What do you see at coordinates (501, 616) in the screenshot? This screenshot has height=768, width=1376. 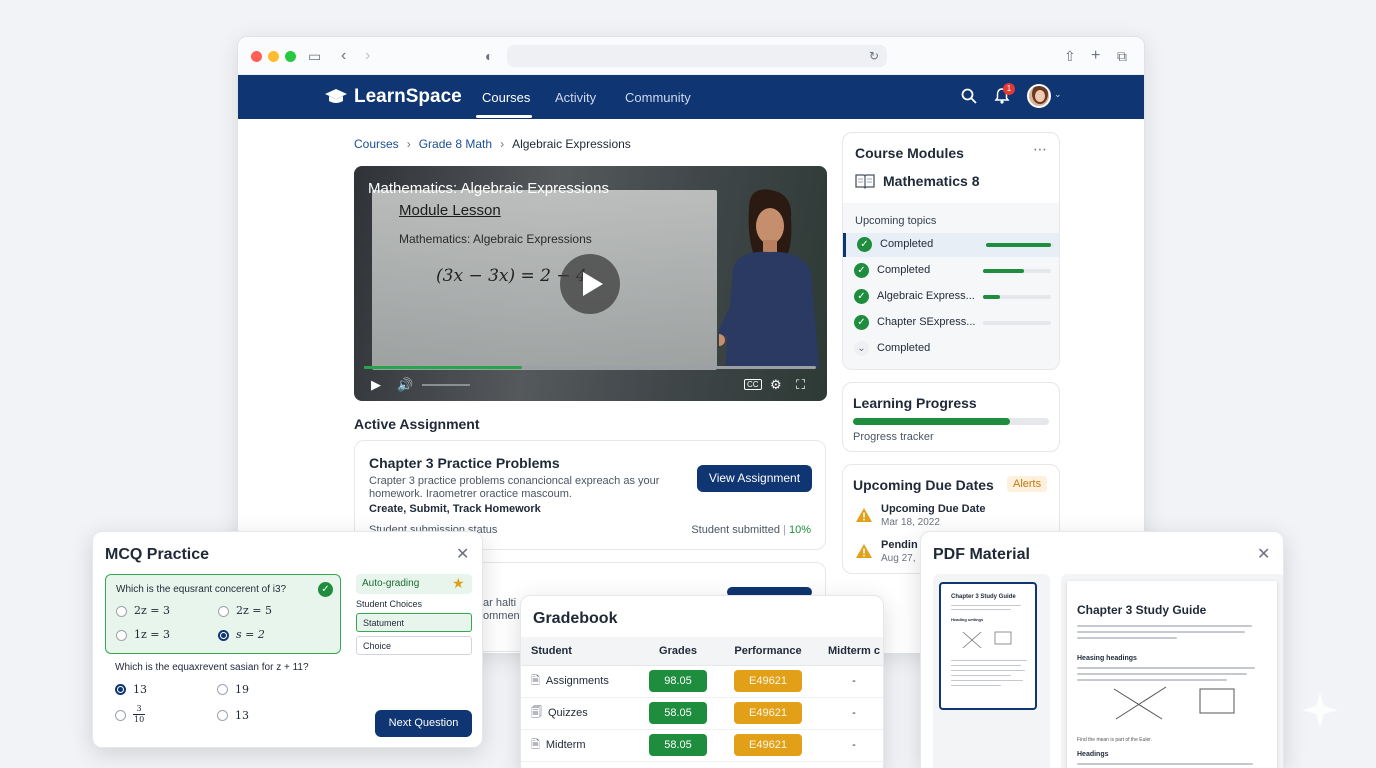 I see `second-card-text-2: ommen` at bounding box center [501, 616].